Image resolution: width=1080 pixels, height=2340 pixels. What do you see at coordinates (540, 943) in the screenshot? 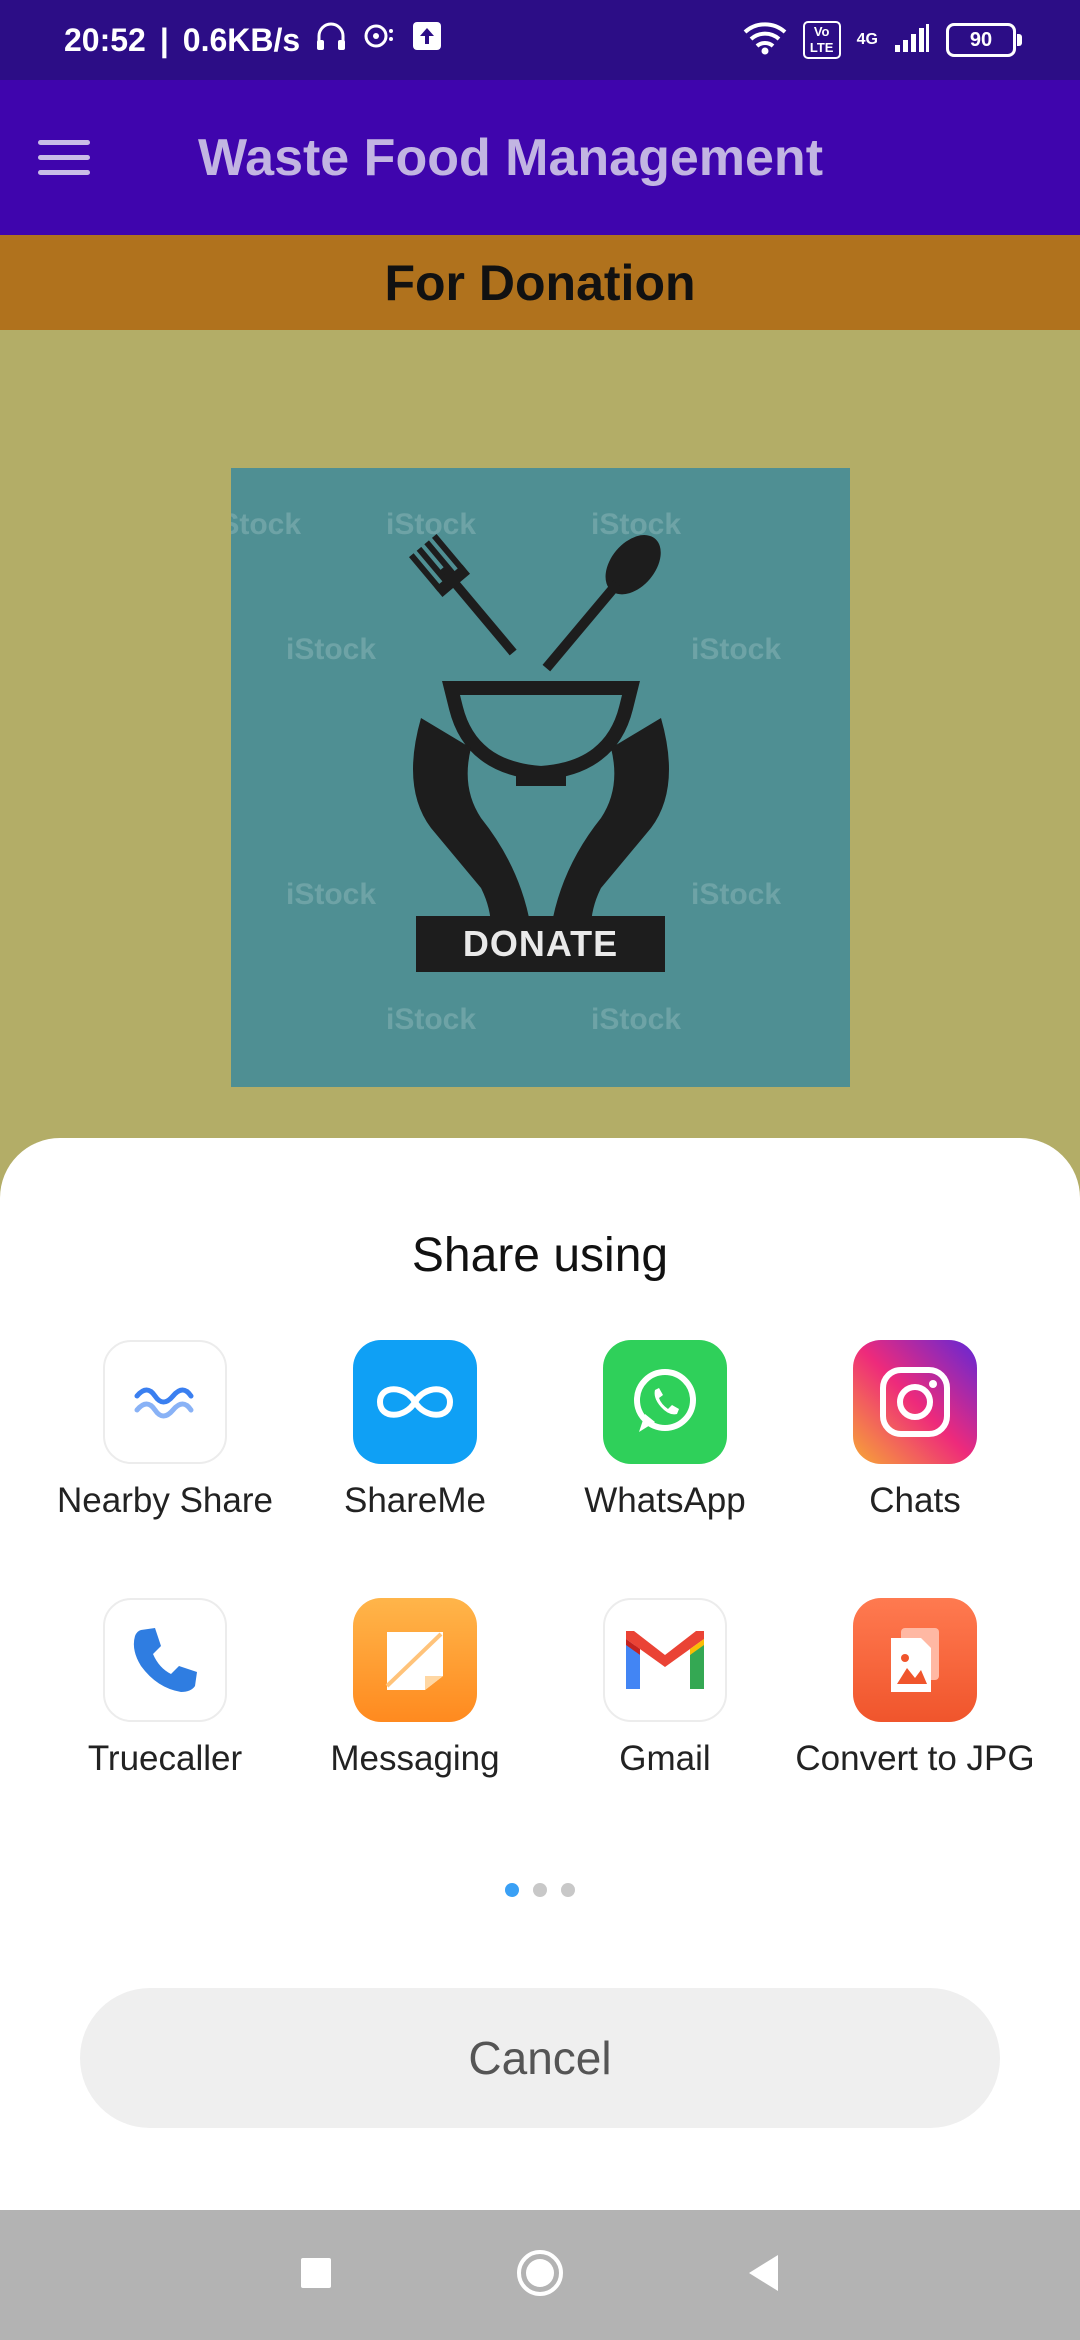
I see `donate-badge-text: DONATE` at bounding box center [540, 943].